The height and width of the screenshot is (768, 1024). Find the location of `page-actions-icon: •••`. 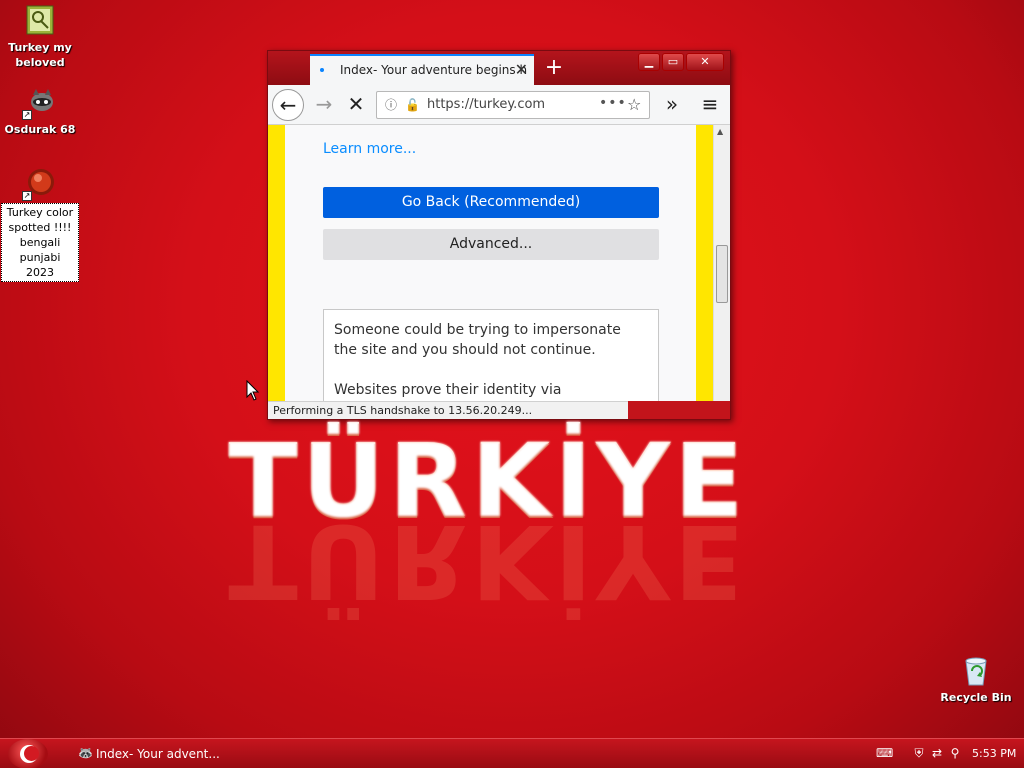

page-actions-icon: ••• is located at coordinates (613, 103).